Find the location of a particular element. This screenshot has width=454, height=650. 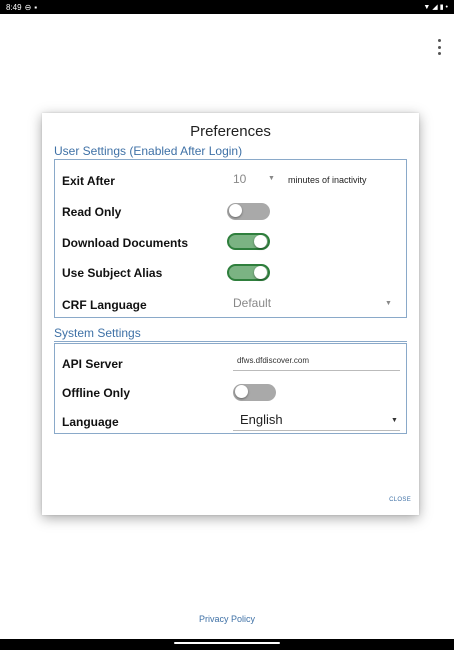

user-settings-header: User Settings (Enabled After Login) is located at coordinates (148, 151).